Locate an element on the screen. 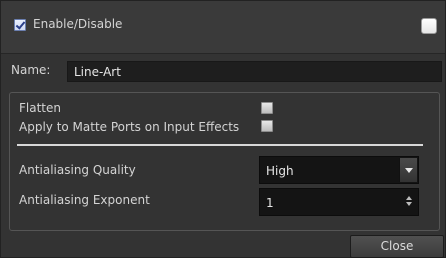 Image resolution: width=446 pixels, height=258 pixels. close-button: Close is located at coordinates (397, 246).